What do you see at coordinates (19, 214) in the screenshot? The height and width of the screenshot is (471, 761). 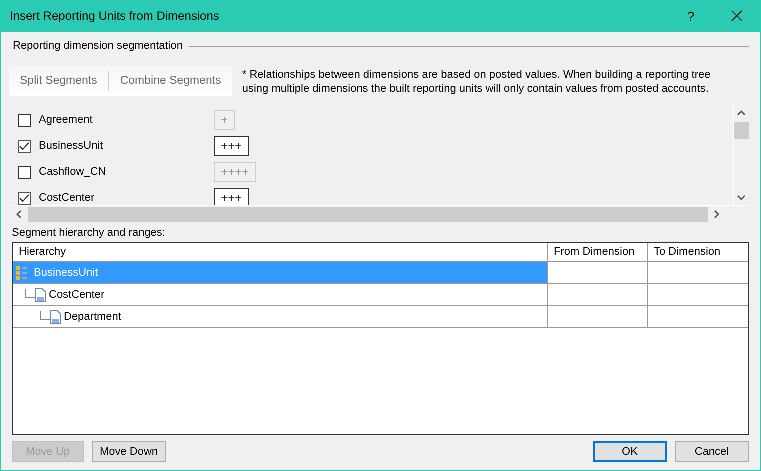 I see `scroll-left-icon` at bounding box center [19, 214].